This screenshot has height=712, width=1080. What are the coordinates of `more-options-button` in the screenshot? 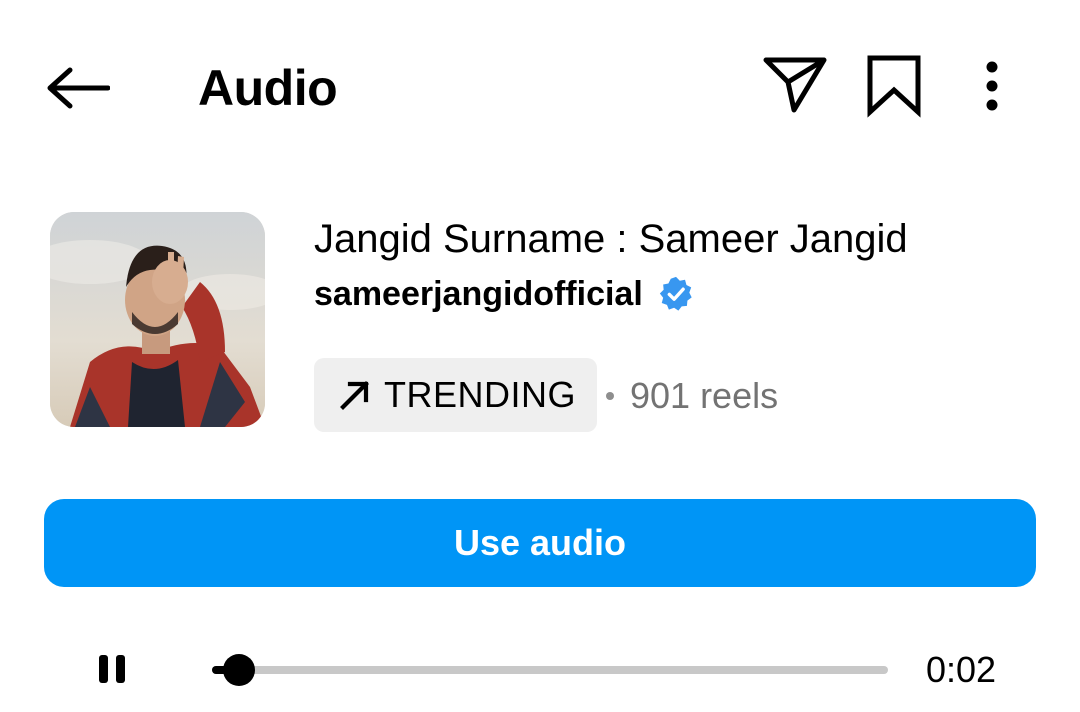 It's located at (992, 85).